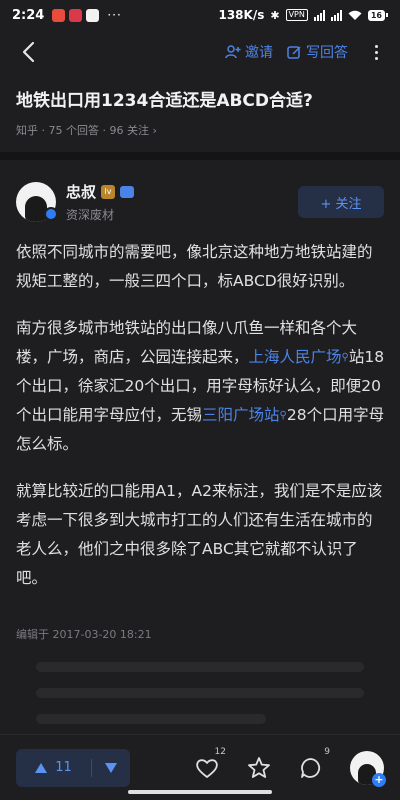 This screenshot has height=800, width=400. I want to click on status-indicators: 138K/s ✱ VPN 16, so click(303, 15).